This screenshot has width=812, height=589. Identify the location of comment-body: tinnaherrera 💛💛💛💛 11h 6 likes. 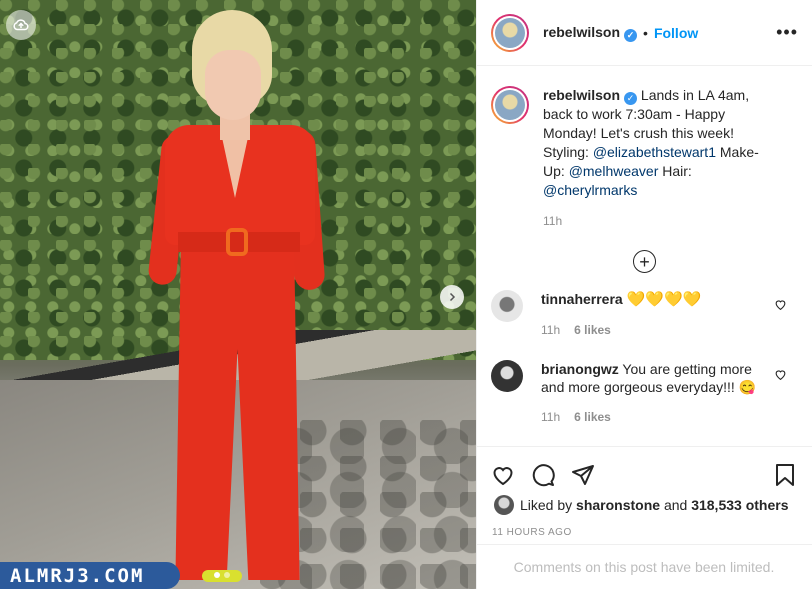
(649, 314).